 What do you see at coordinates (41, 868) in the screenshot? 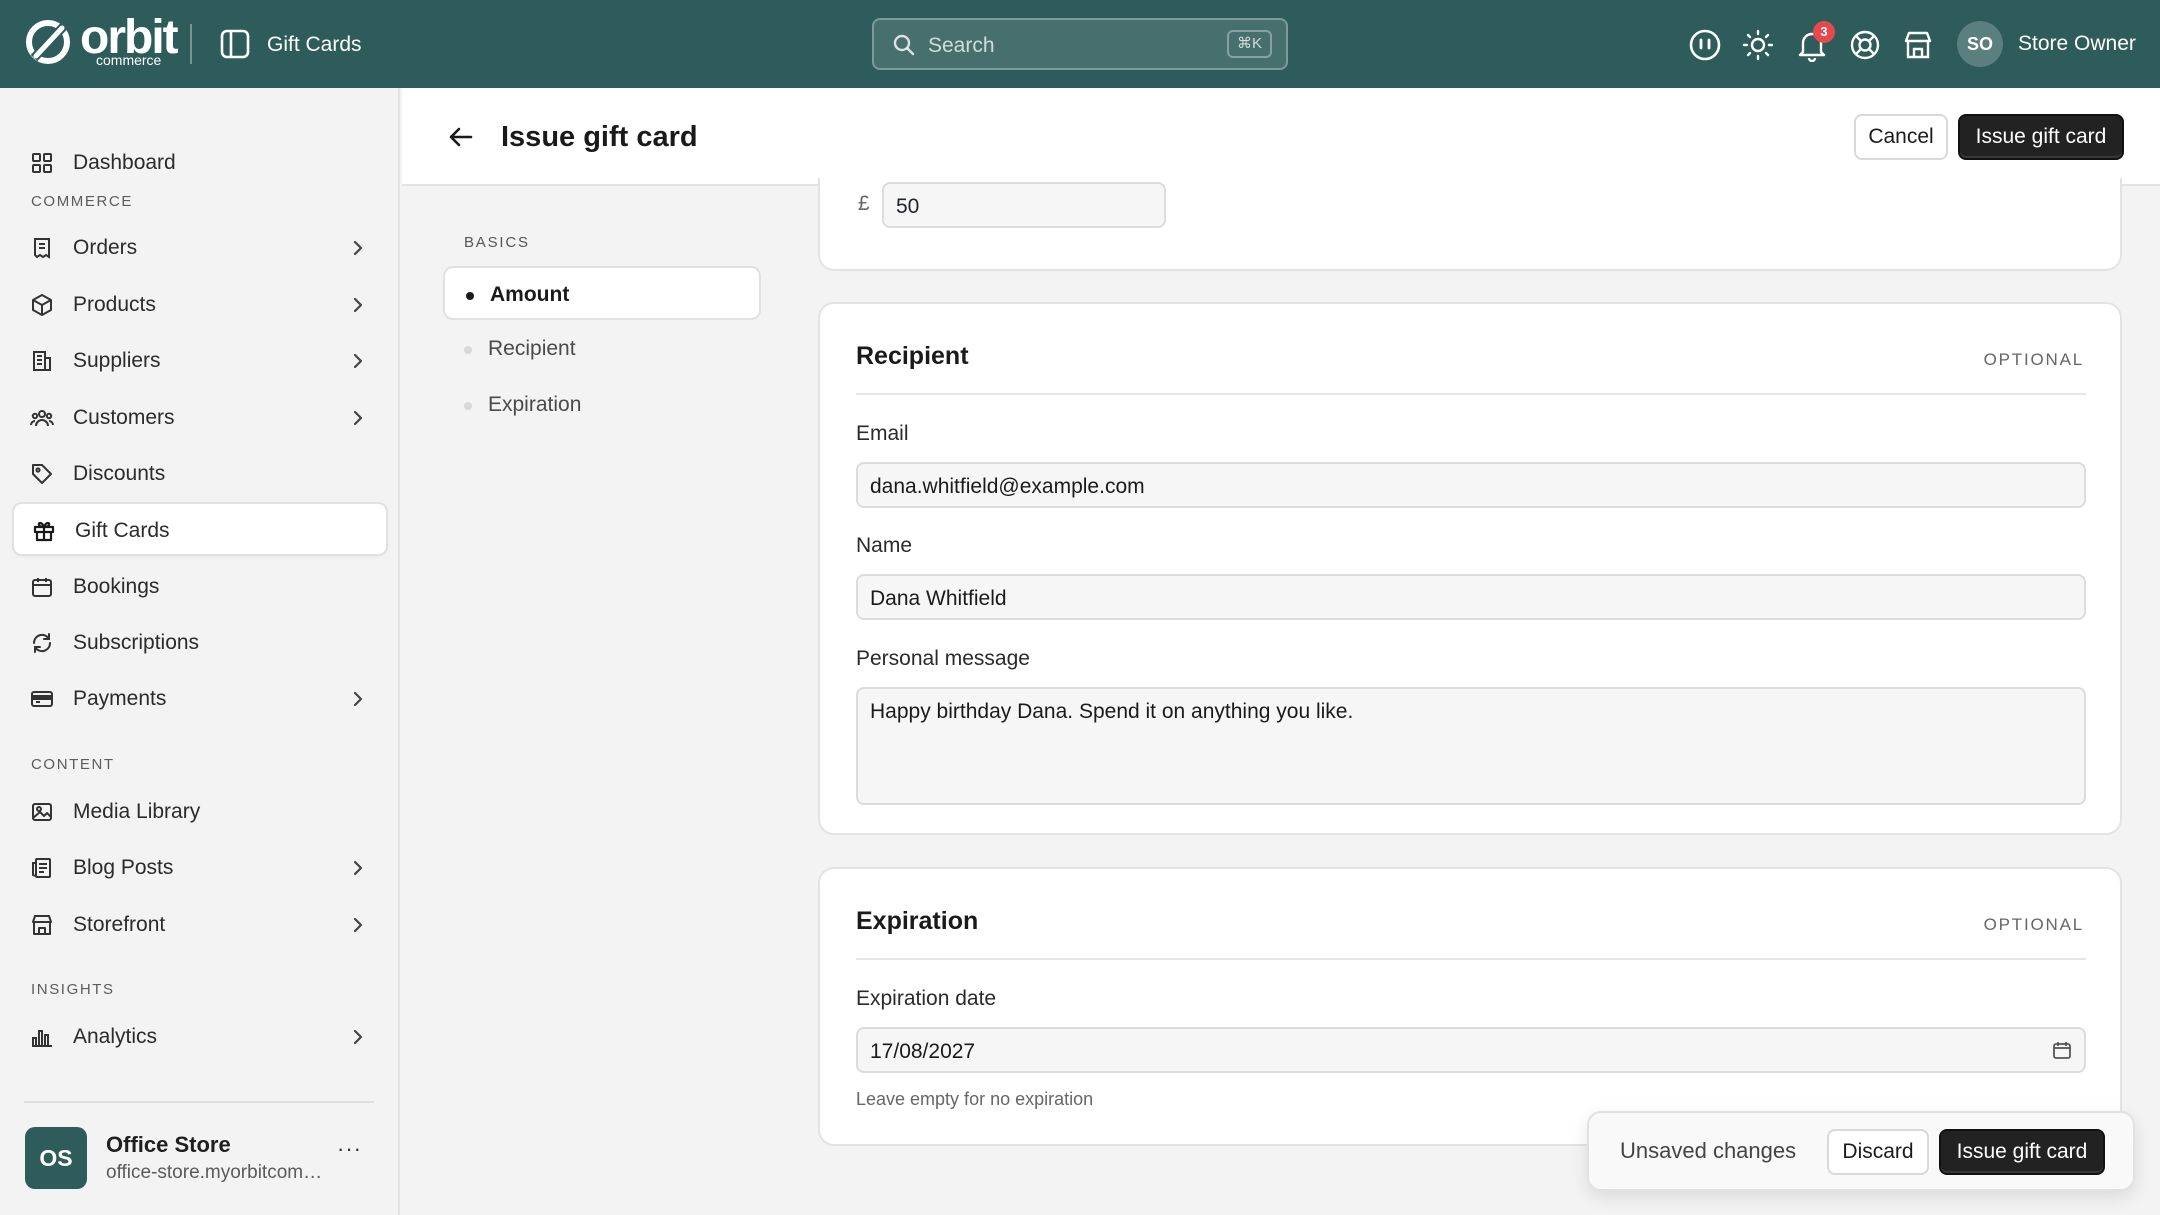
I see `newspaper-icon` at bounding box center [41, 868].